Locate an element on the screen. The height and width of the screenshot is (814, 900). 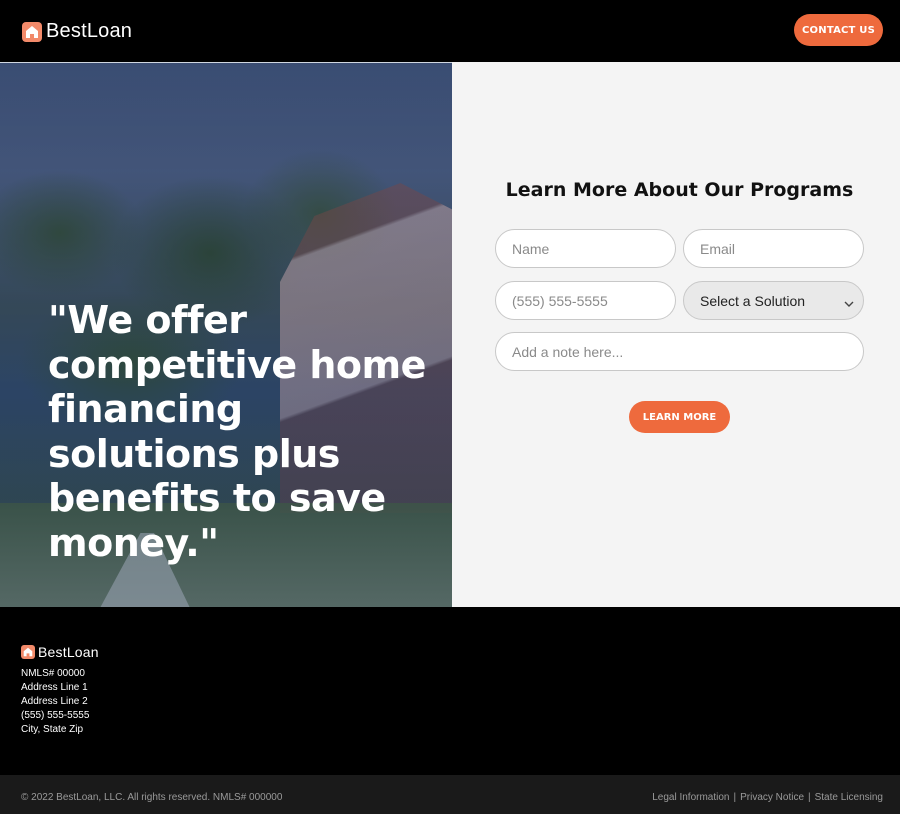
legal-information-link: Legal Information is located at coordinates (690, 797).